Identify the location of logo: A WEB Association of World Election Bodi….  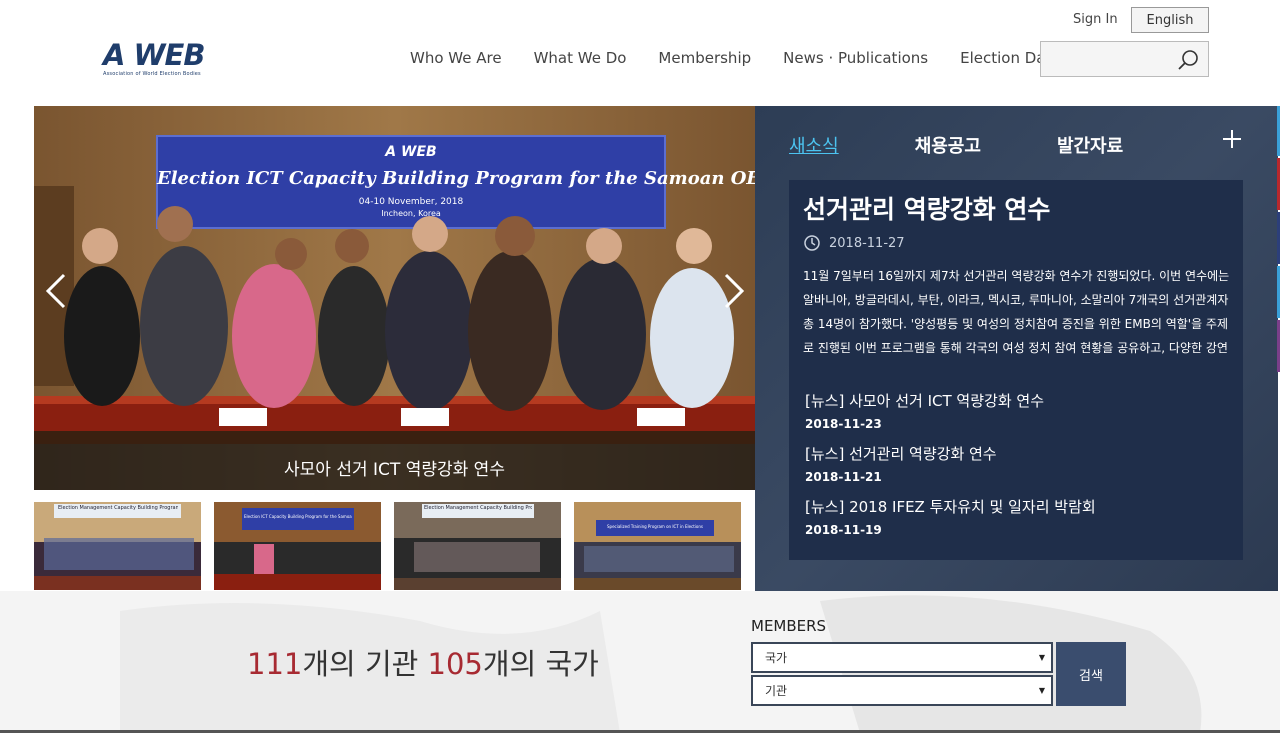
(158, 61).